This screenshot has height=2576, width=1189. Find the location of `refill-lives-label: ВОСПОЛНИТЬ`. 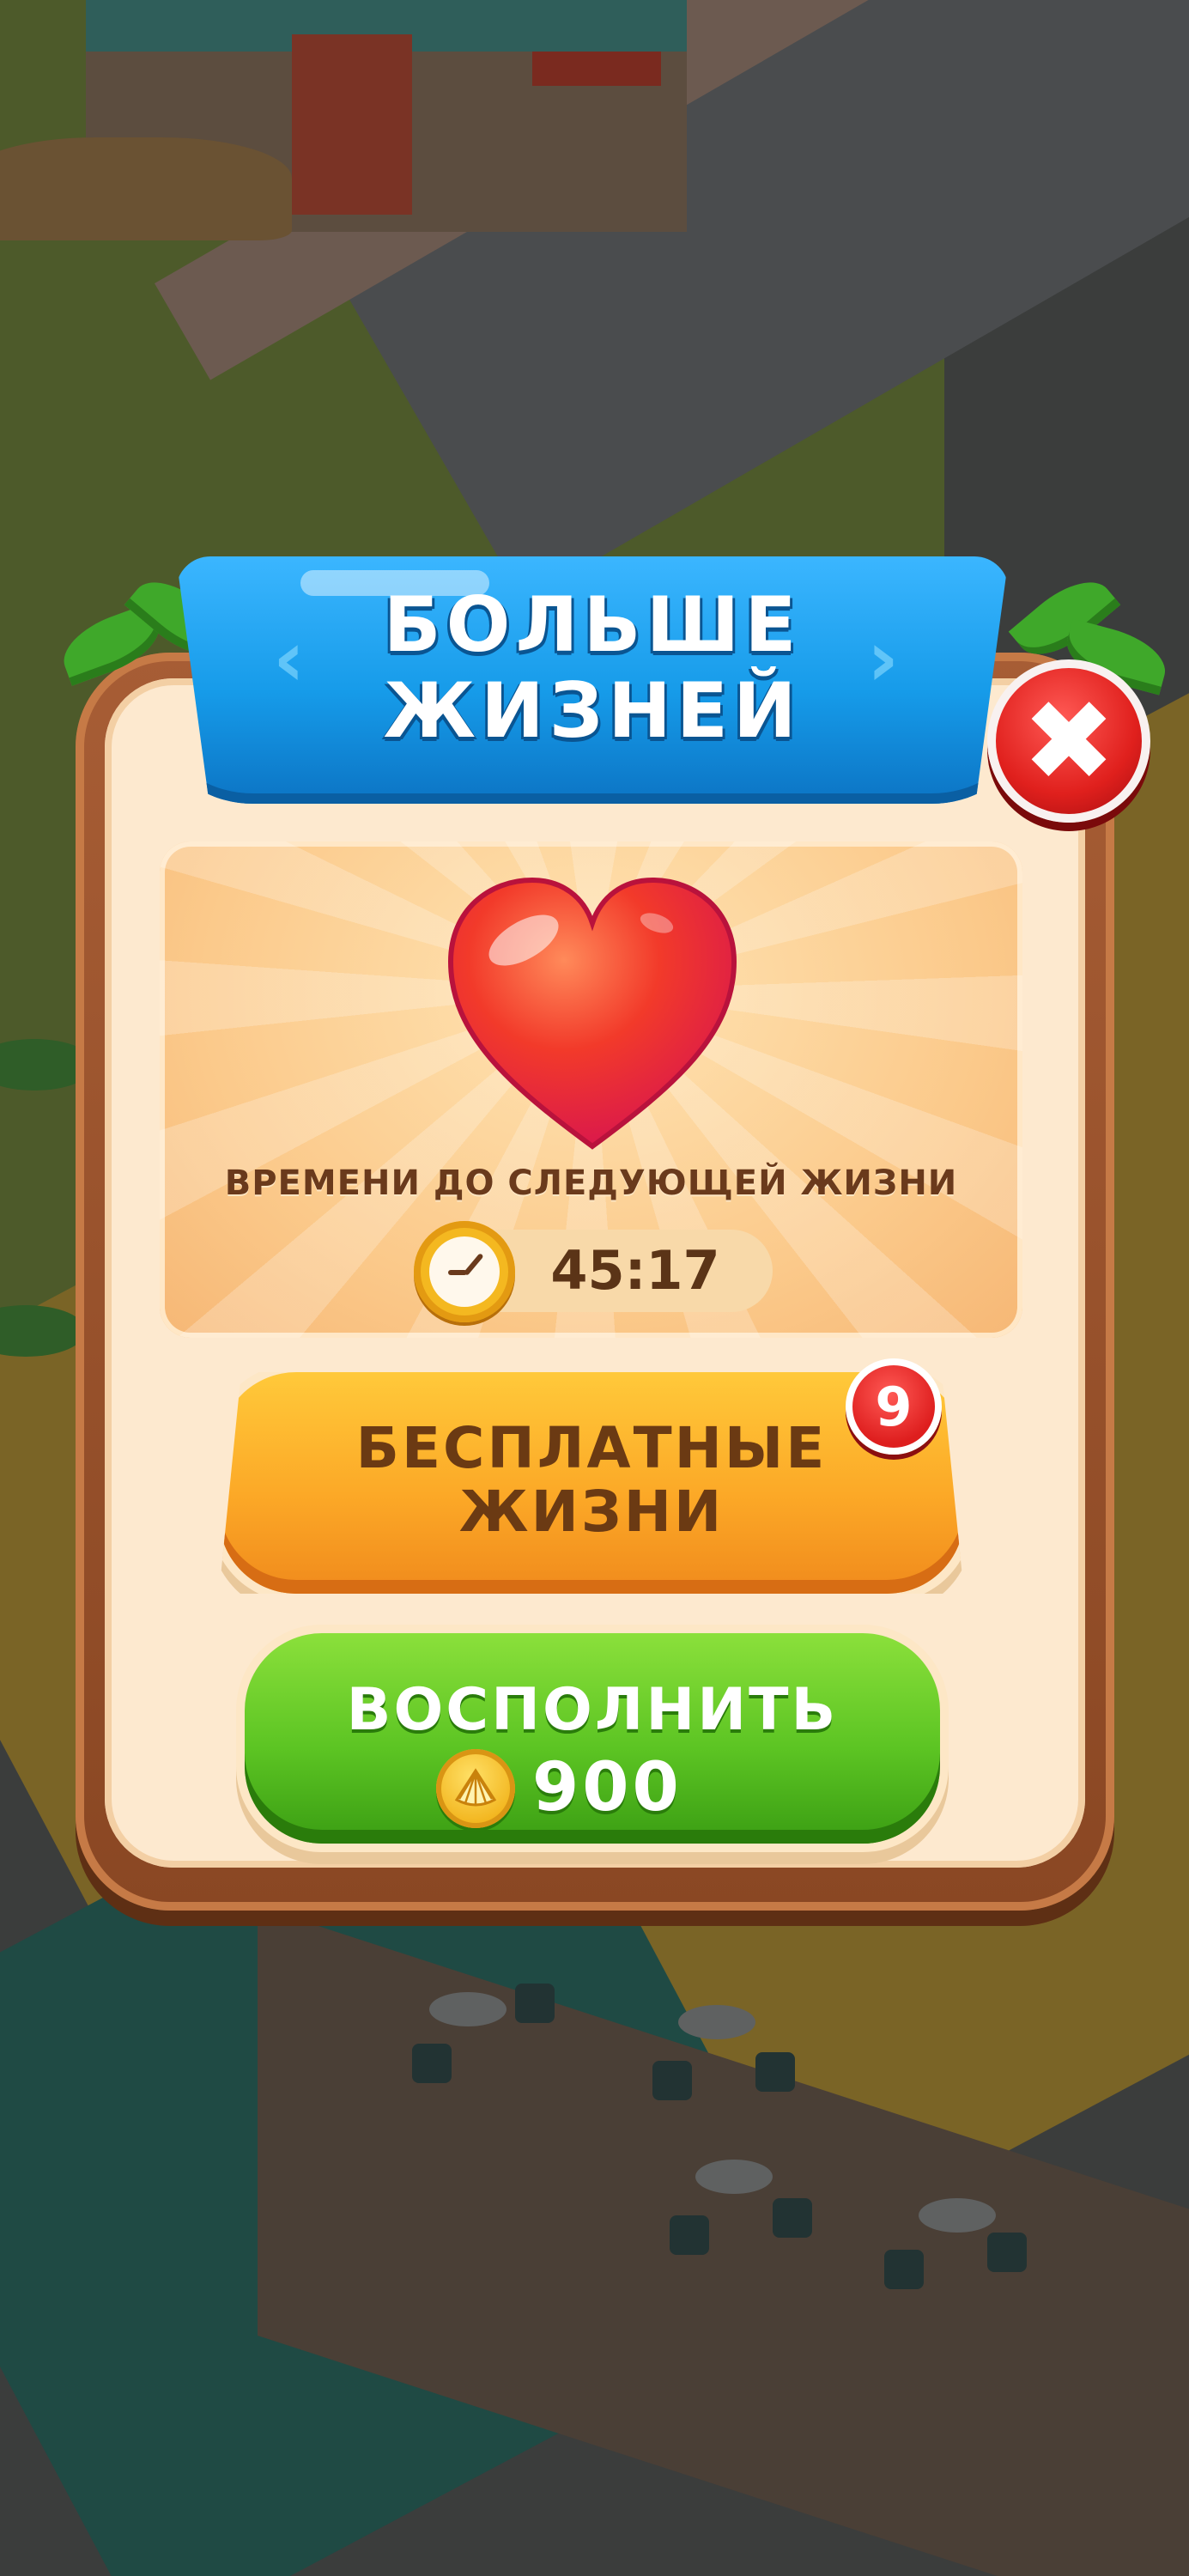

refill-lives-label: ВОСПОЛНИТЬ is located at coordinates (592, 1711).